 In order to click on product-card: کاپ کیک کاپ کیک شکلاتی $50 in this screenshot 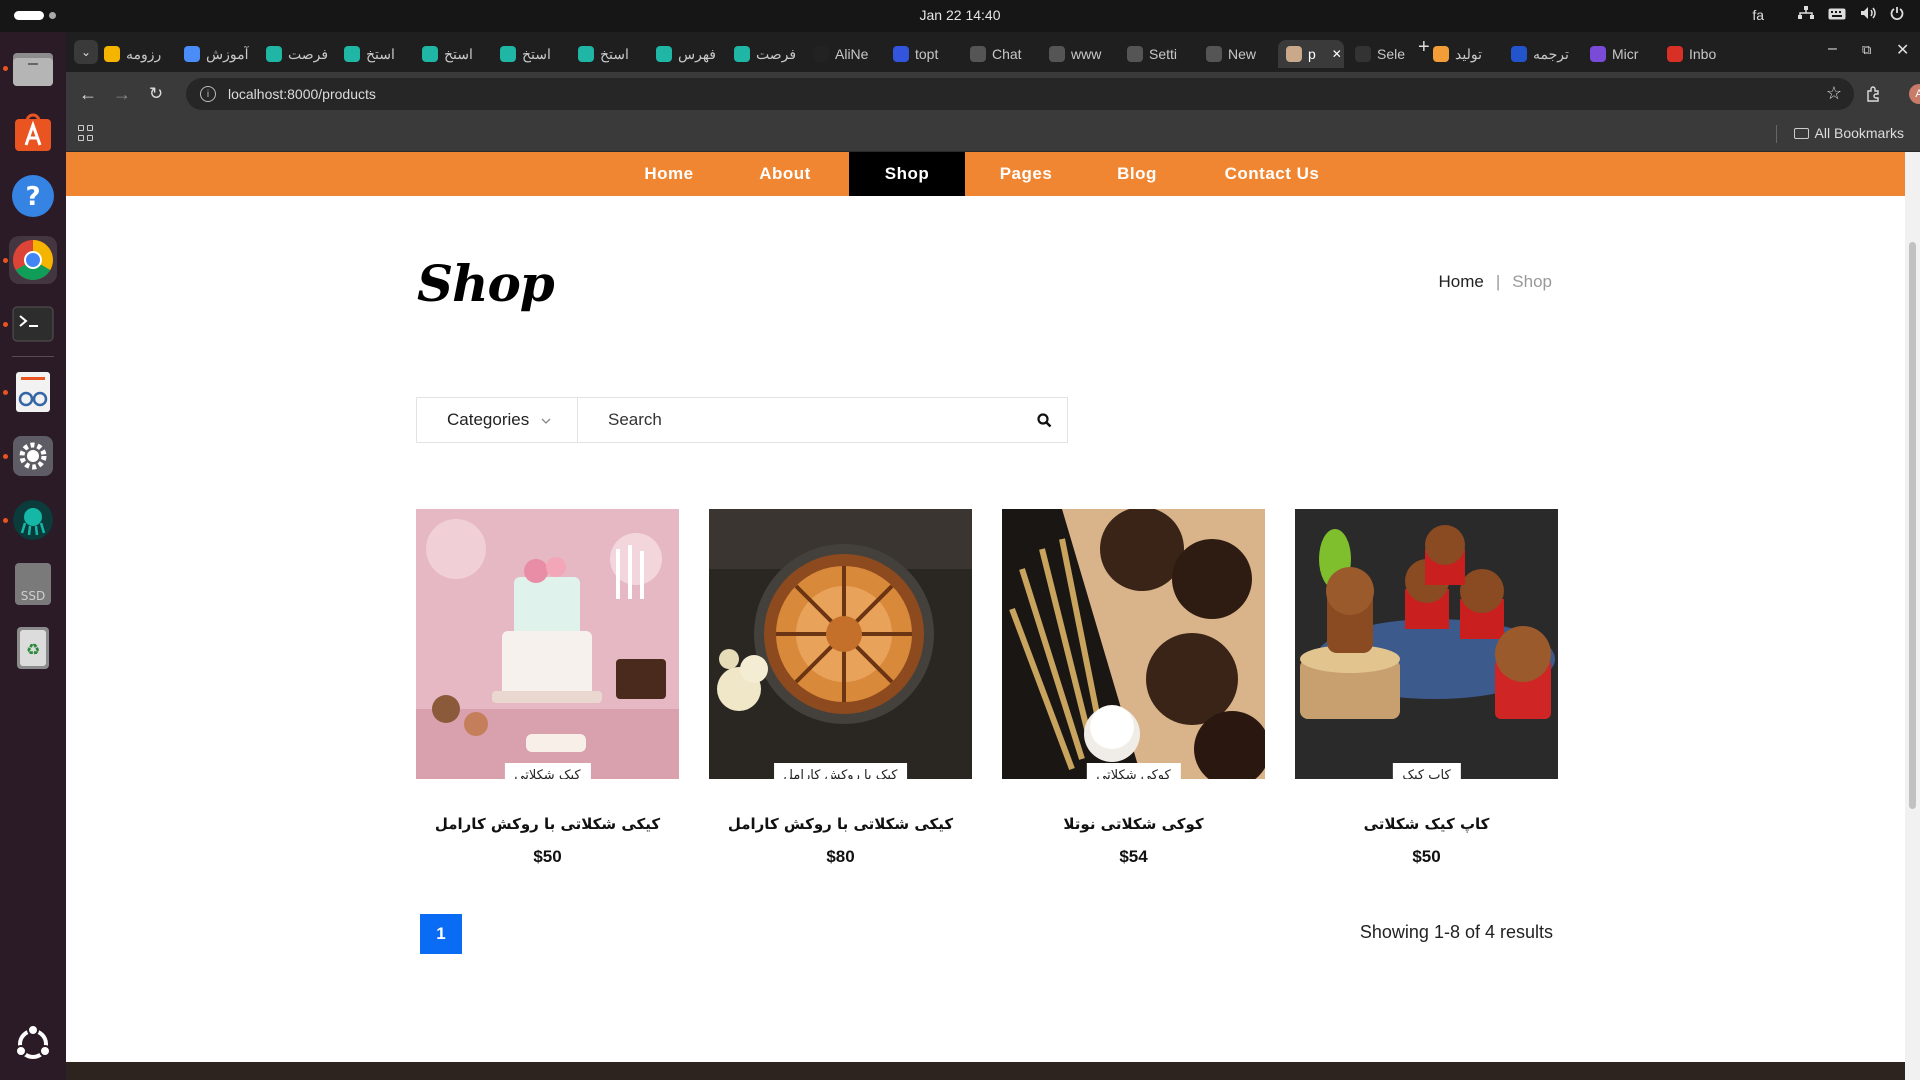, I will do `click(1426, 688)`.